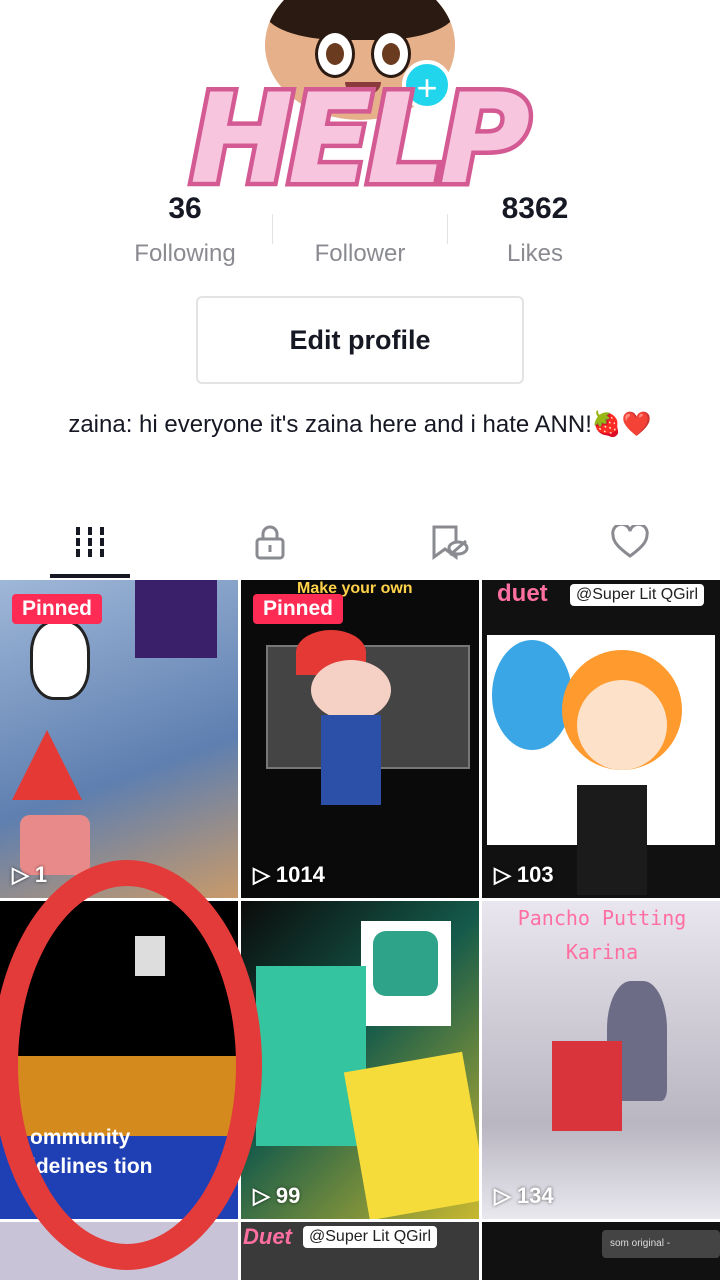  Describe the element at coordinates (522, 593) in the screenshot. I see `video-caption: duet` at that location.